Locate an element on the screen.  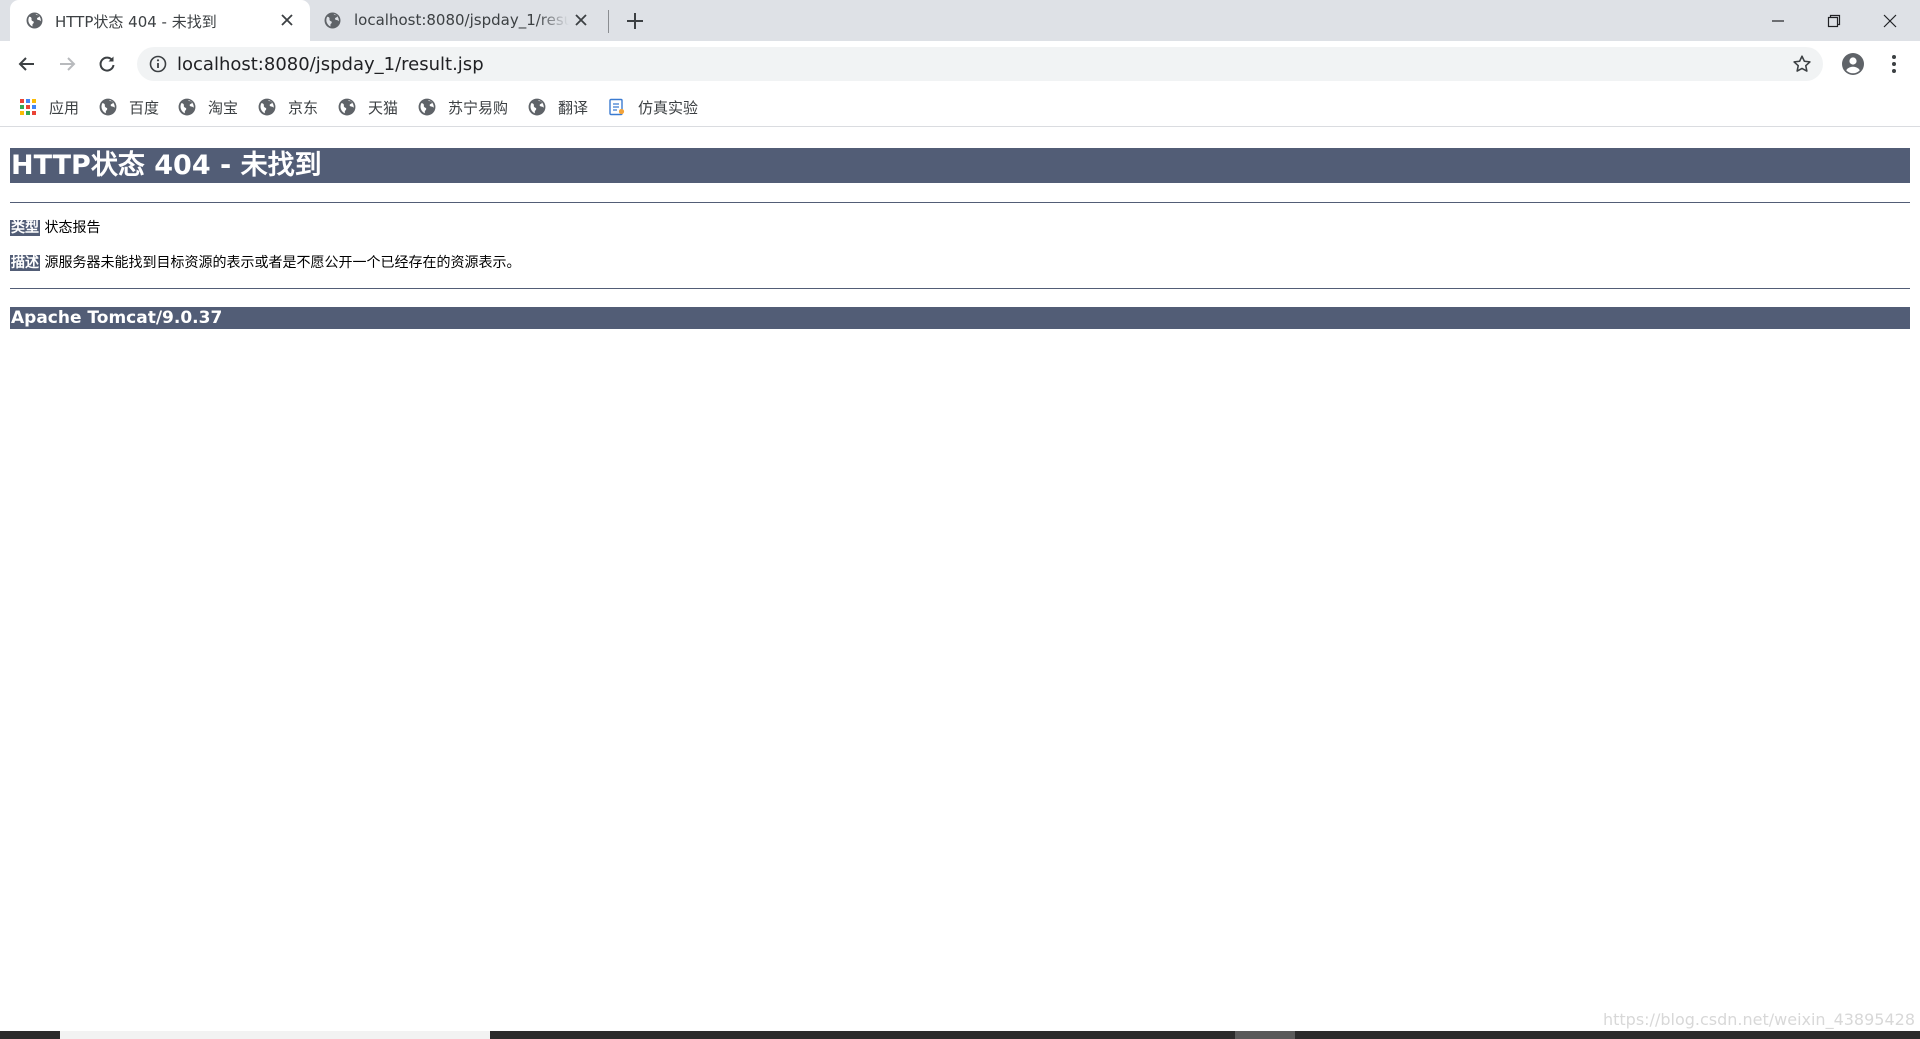
close-window-button is located at coordinates (1890, 20).